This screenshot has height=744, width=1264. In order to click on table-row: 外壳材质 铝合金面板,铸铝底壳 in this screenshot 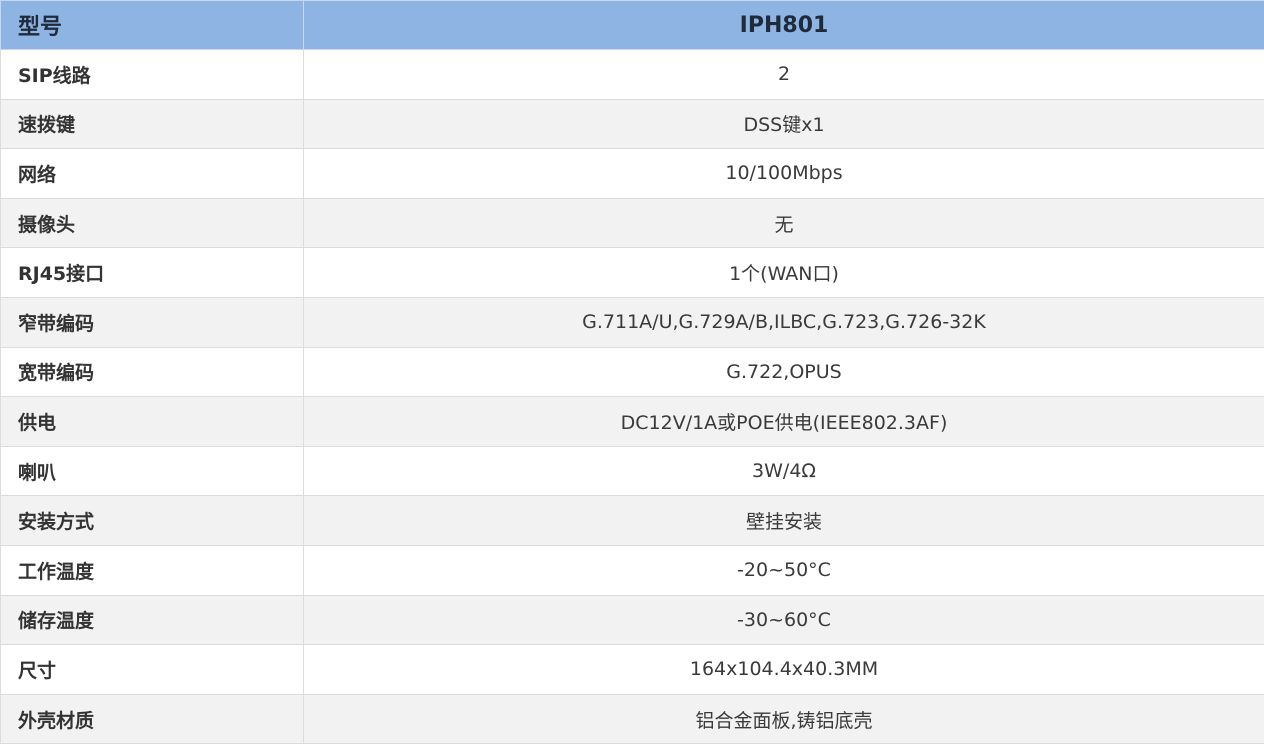, I will do `click(632, 718)`.